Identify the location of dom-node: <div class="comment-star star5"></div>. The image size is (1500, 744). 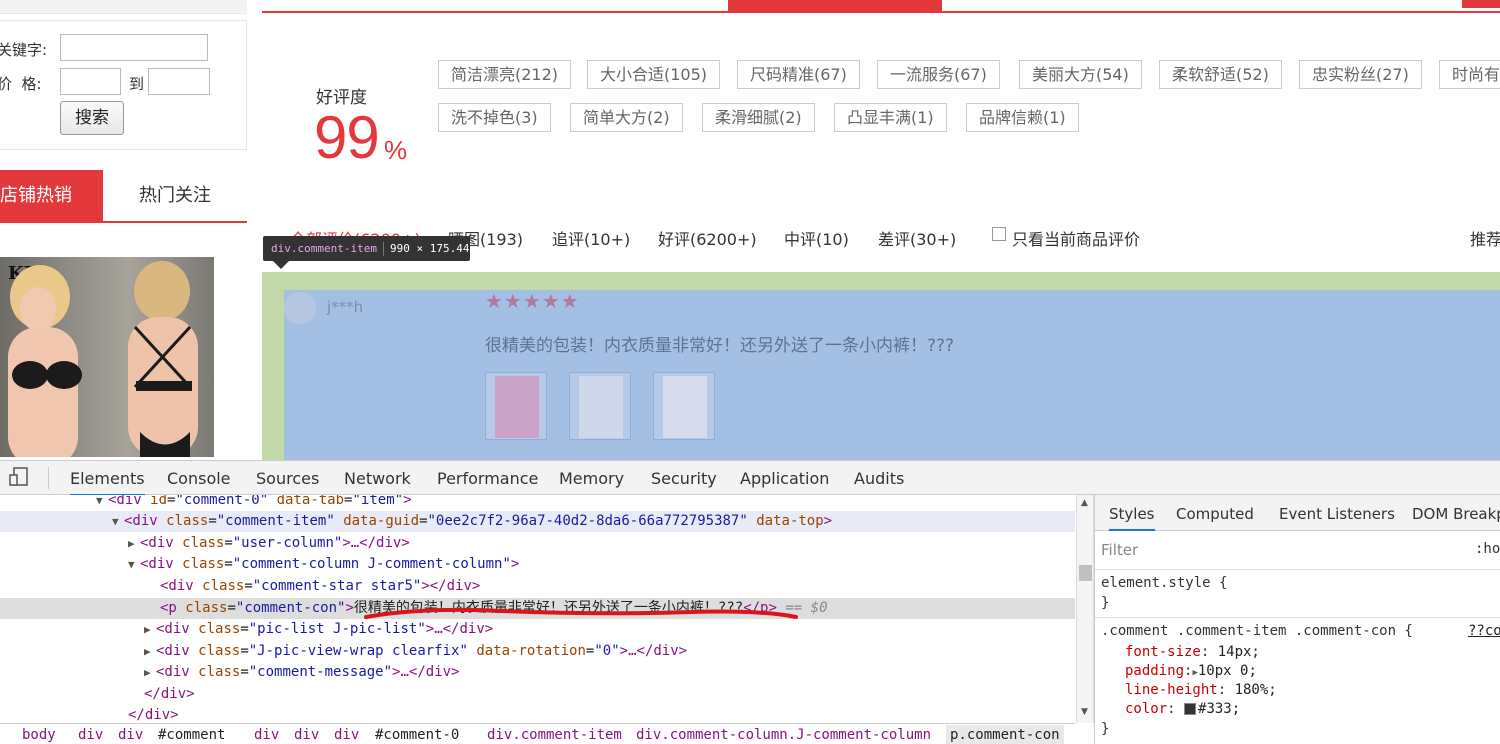
(537, 586).